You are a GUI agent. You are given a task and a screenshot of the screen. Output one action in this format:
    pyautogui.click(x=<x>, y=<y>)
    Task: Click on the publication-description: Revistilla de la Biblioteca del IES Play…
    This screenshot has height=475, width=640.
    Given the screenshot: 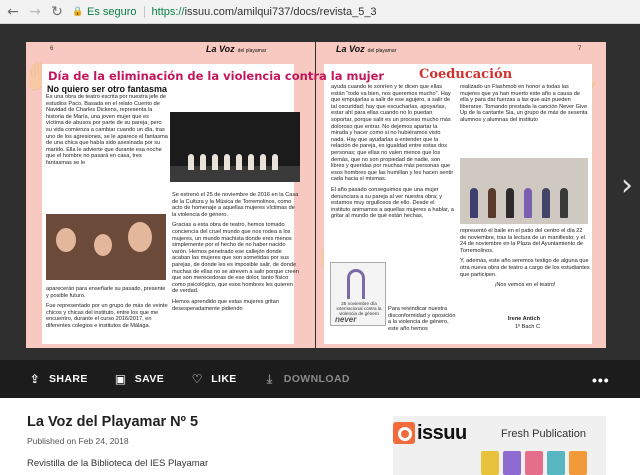 What is the action you would take?
    pyautogui.click(x=118, y=463)
    